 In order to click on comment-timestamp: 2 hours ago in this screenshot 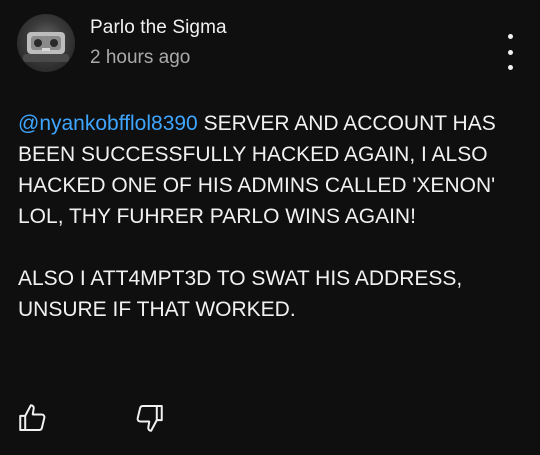, I will do `click(140, 58)`.